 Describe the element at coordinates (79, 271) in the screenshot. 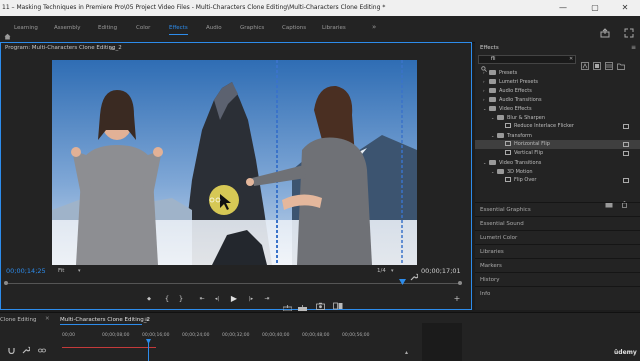

I see `fit-dropdown-icon: ▾` at that location.